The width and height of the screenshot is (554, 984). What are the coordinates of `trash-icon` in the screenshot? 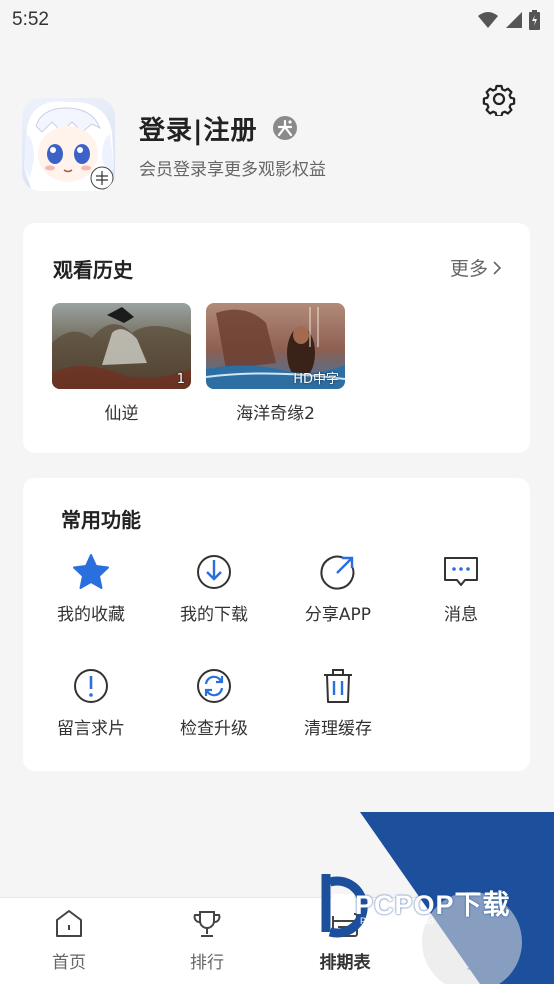 It's located at (338, 686).